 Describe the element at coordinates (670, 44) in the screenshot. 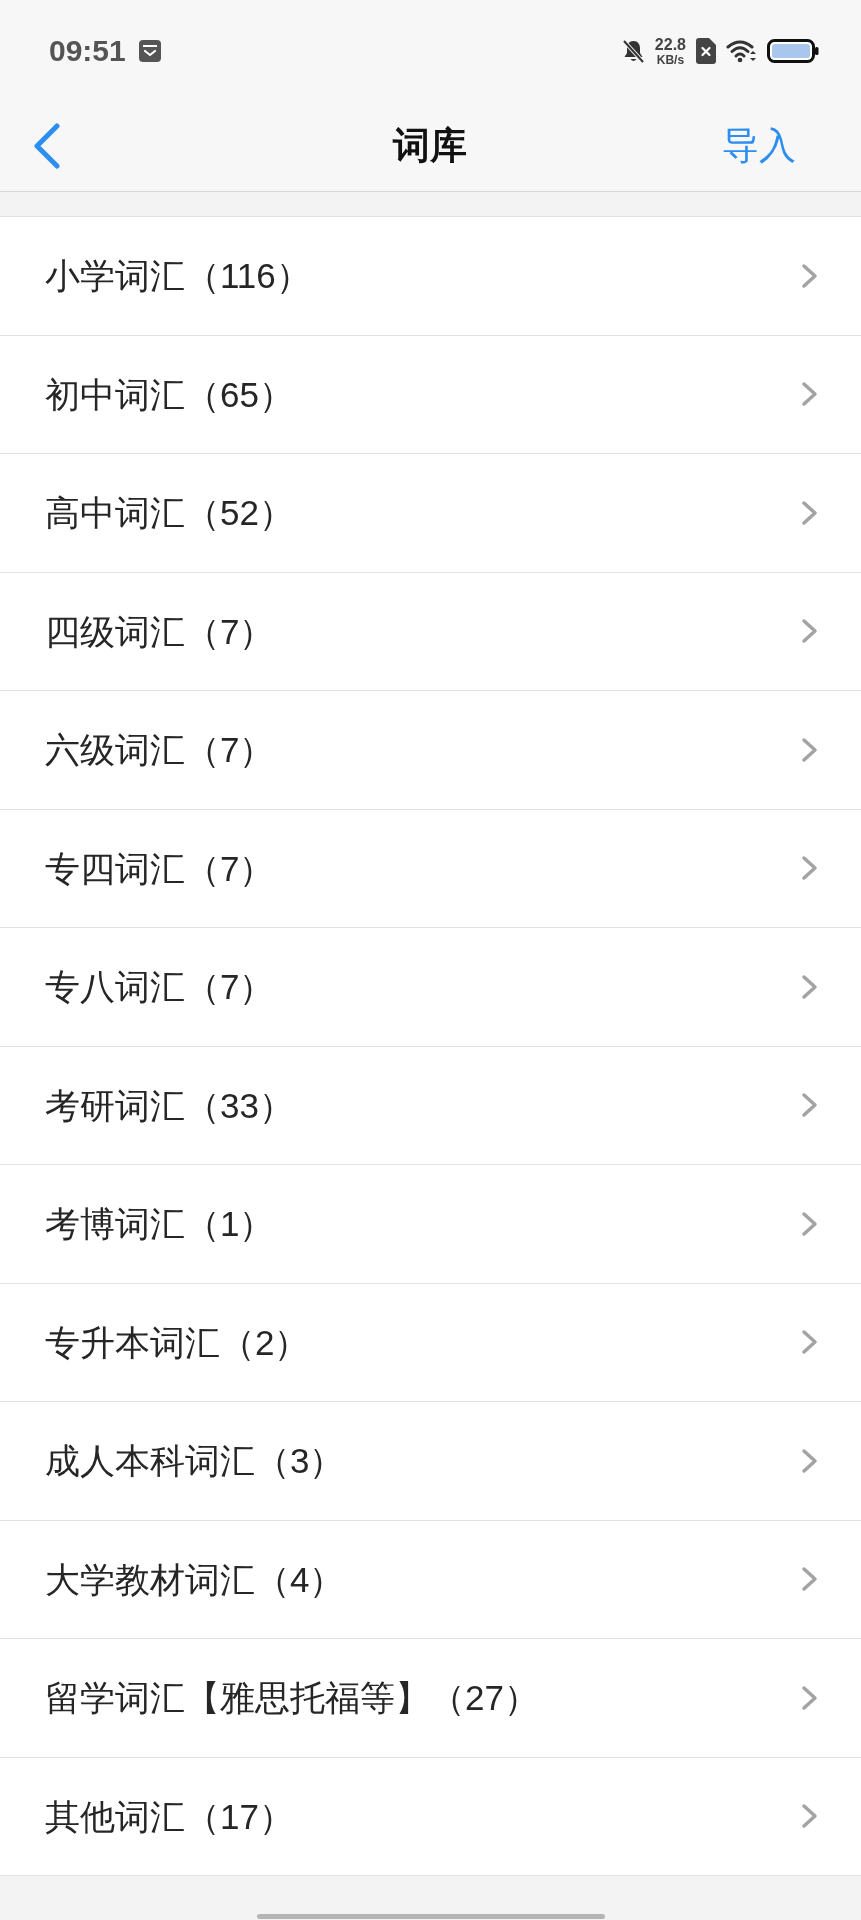

I see `network-speed-value: 22.8` at that location.